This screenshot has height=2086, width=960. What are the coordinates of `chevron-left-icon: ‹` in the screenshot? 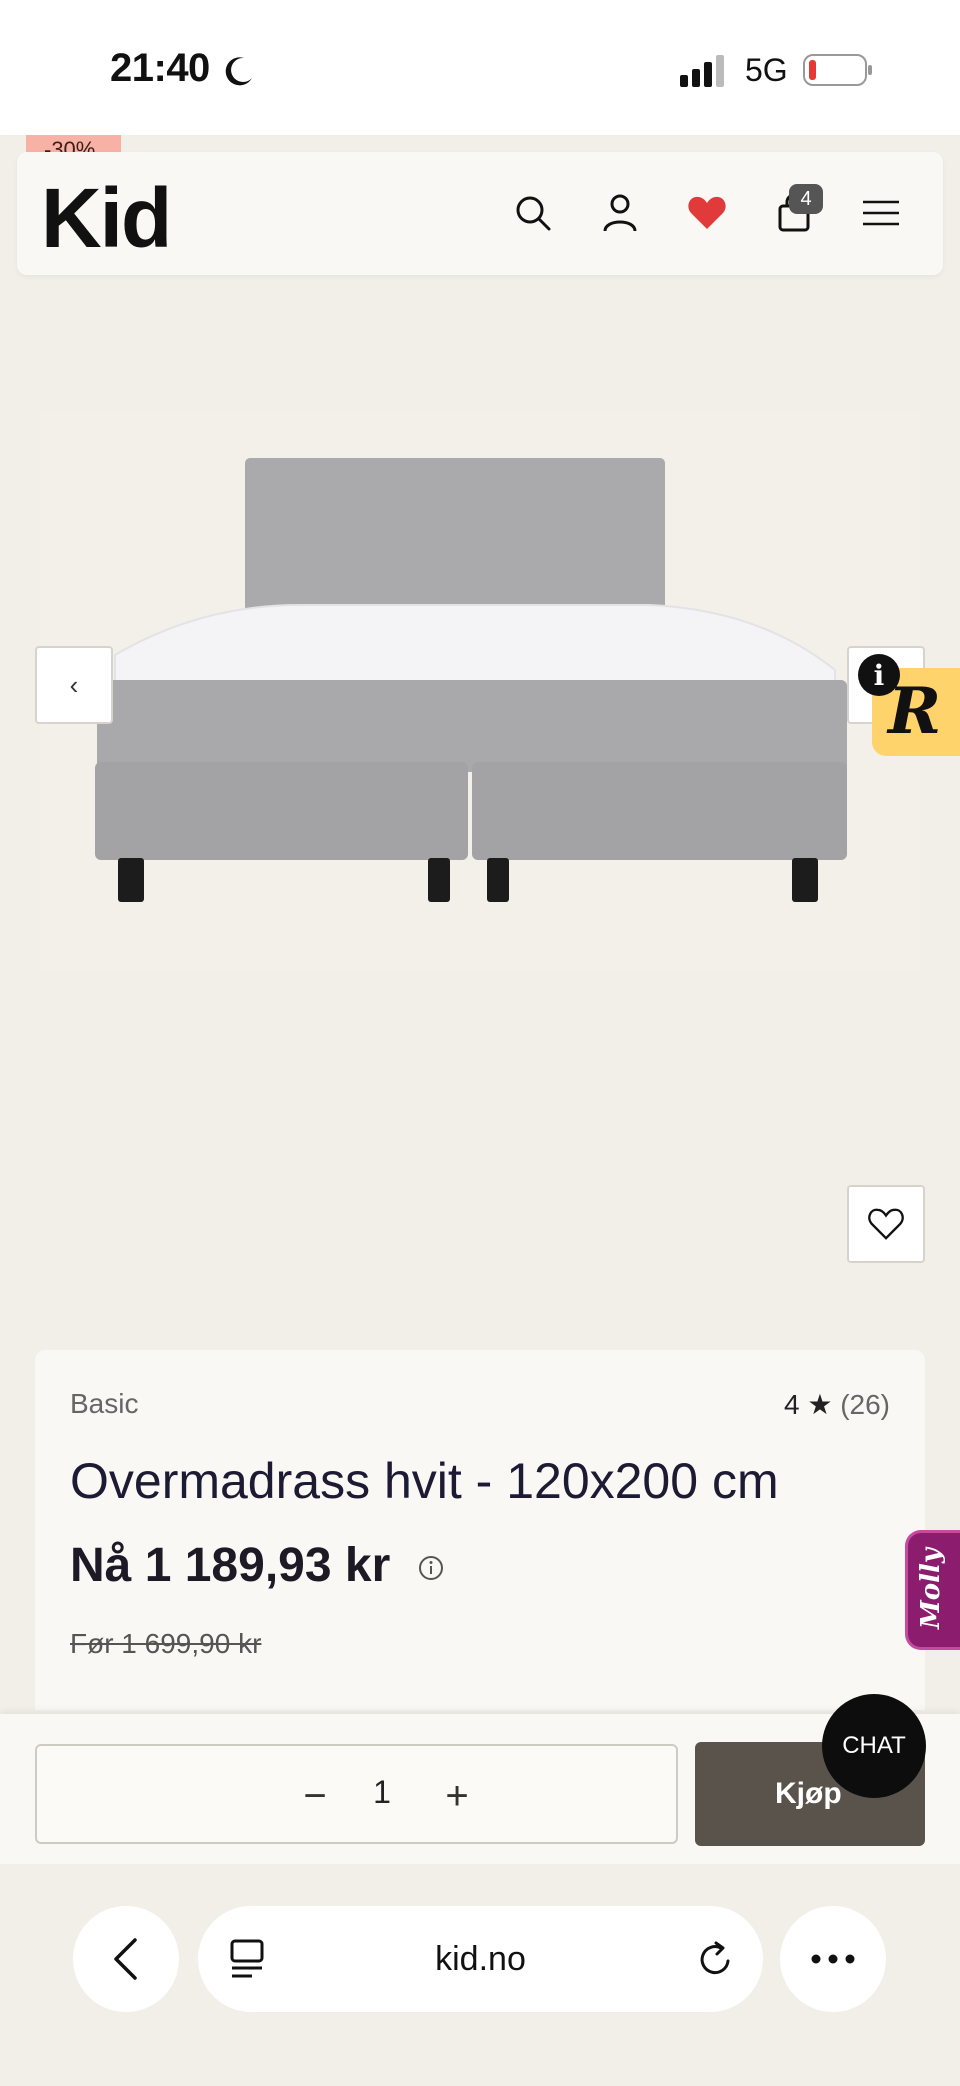 It's located at (74, 684).